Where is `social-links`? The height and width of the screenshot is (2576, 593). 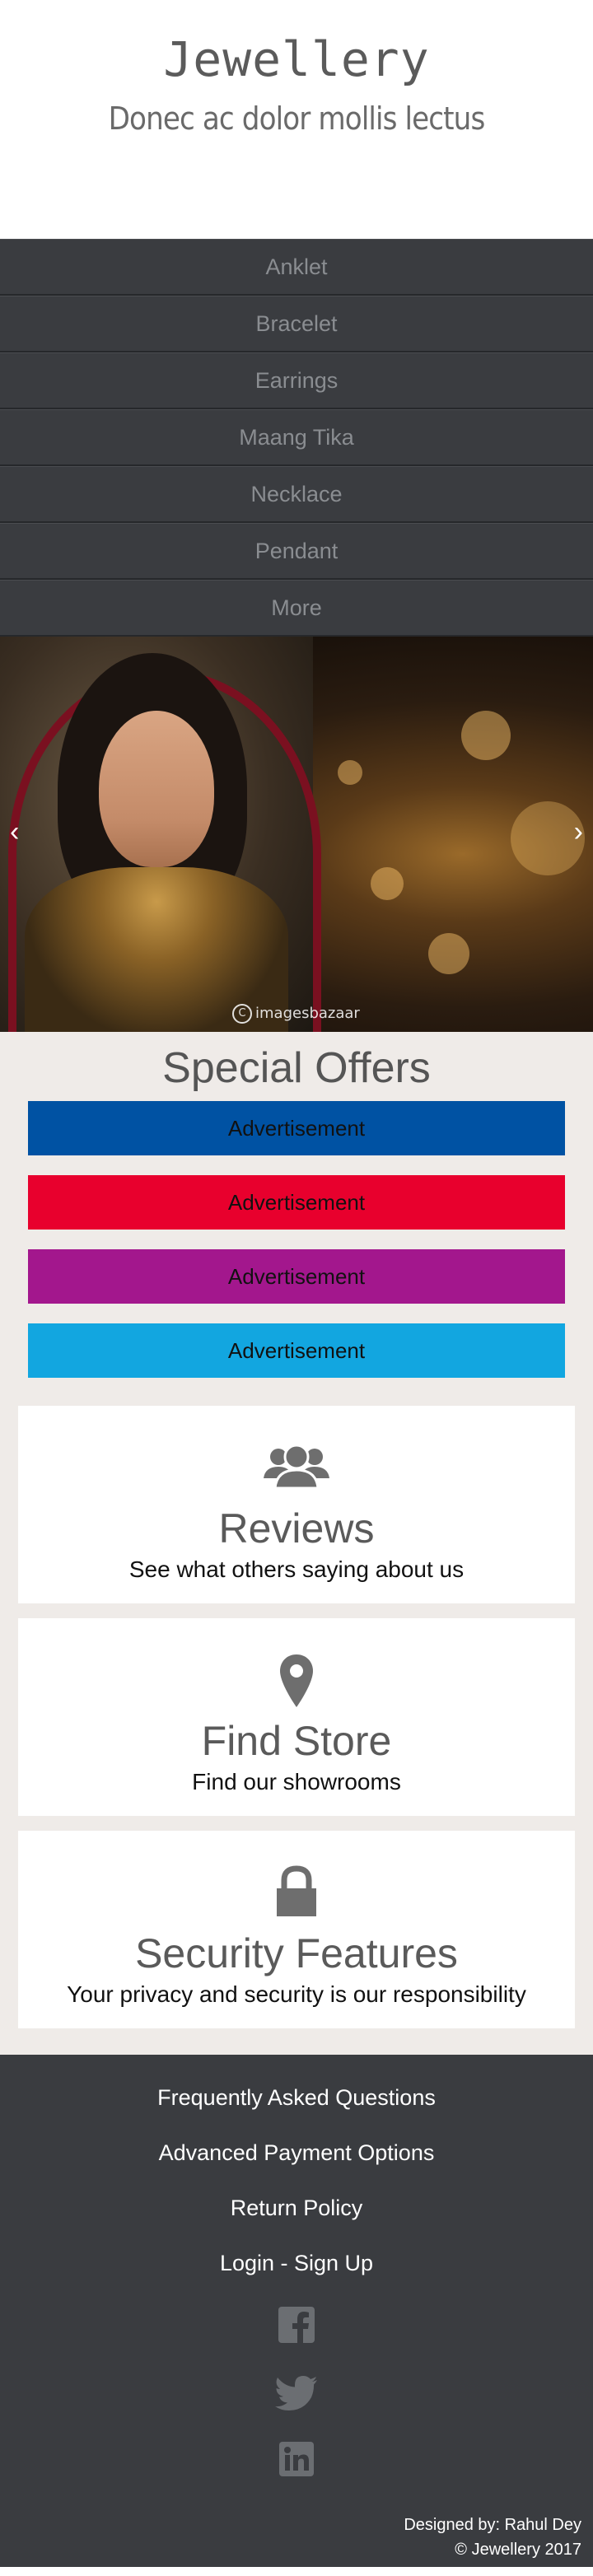 social-links is located at coordinates (296, 2391).